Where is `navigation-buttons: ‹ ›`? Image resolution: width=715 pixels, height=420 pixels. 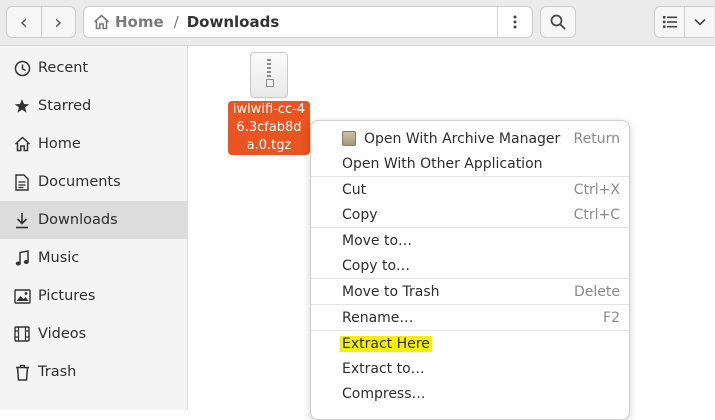
navigation-buttons: ‹ › is located at coordinates (41, 22).